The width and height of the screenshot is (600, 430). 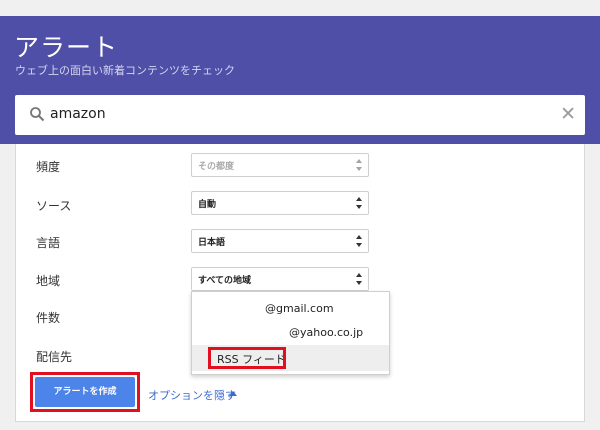 I want to click on language-label: 言語, so click(x=48, y=243).